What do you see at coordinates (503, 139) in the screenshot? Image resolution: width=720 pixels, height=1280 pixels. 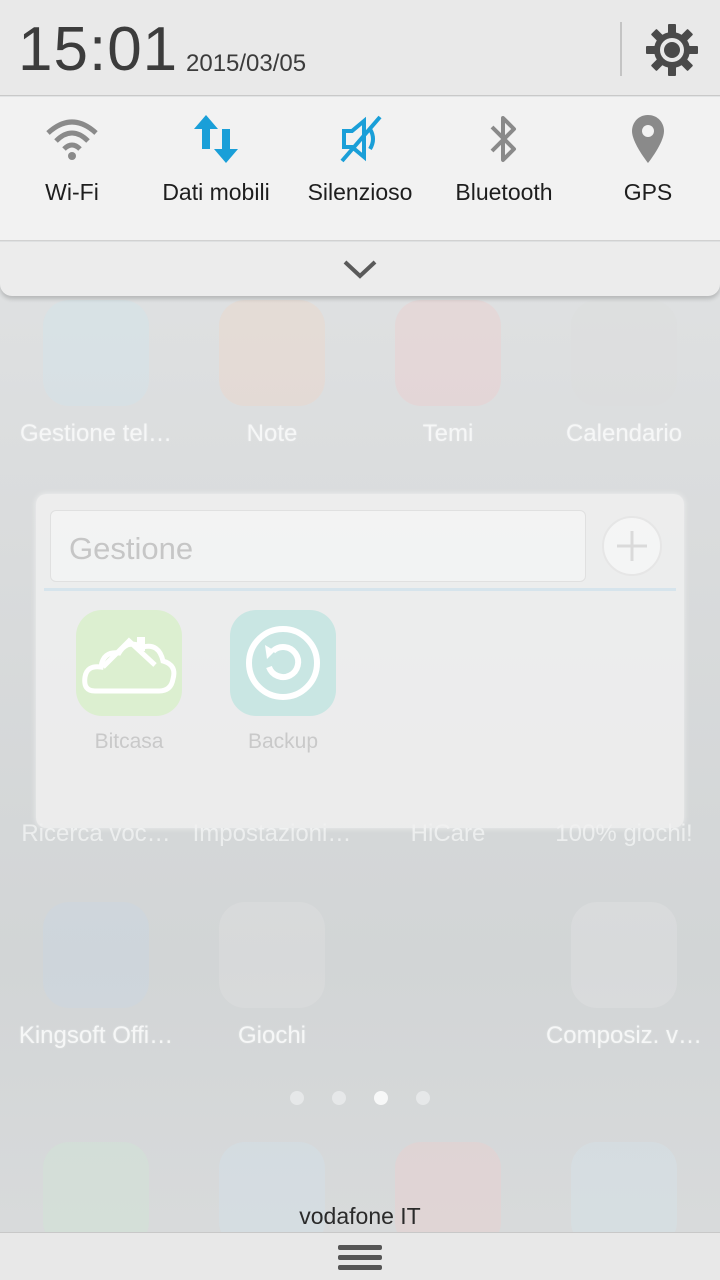 I see `bluetooth-icon` at bounding box center [503, 139].